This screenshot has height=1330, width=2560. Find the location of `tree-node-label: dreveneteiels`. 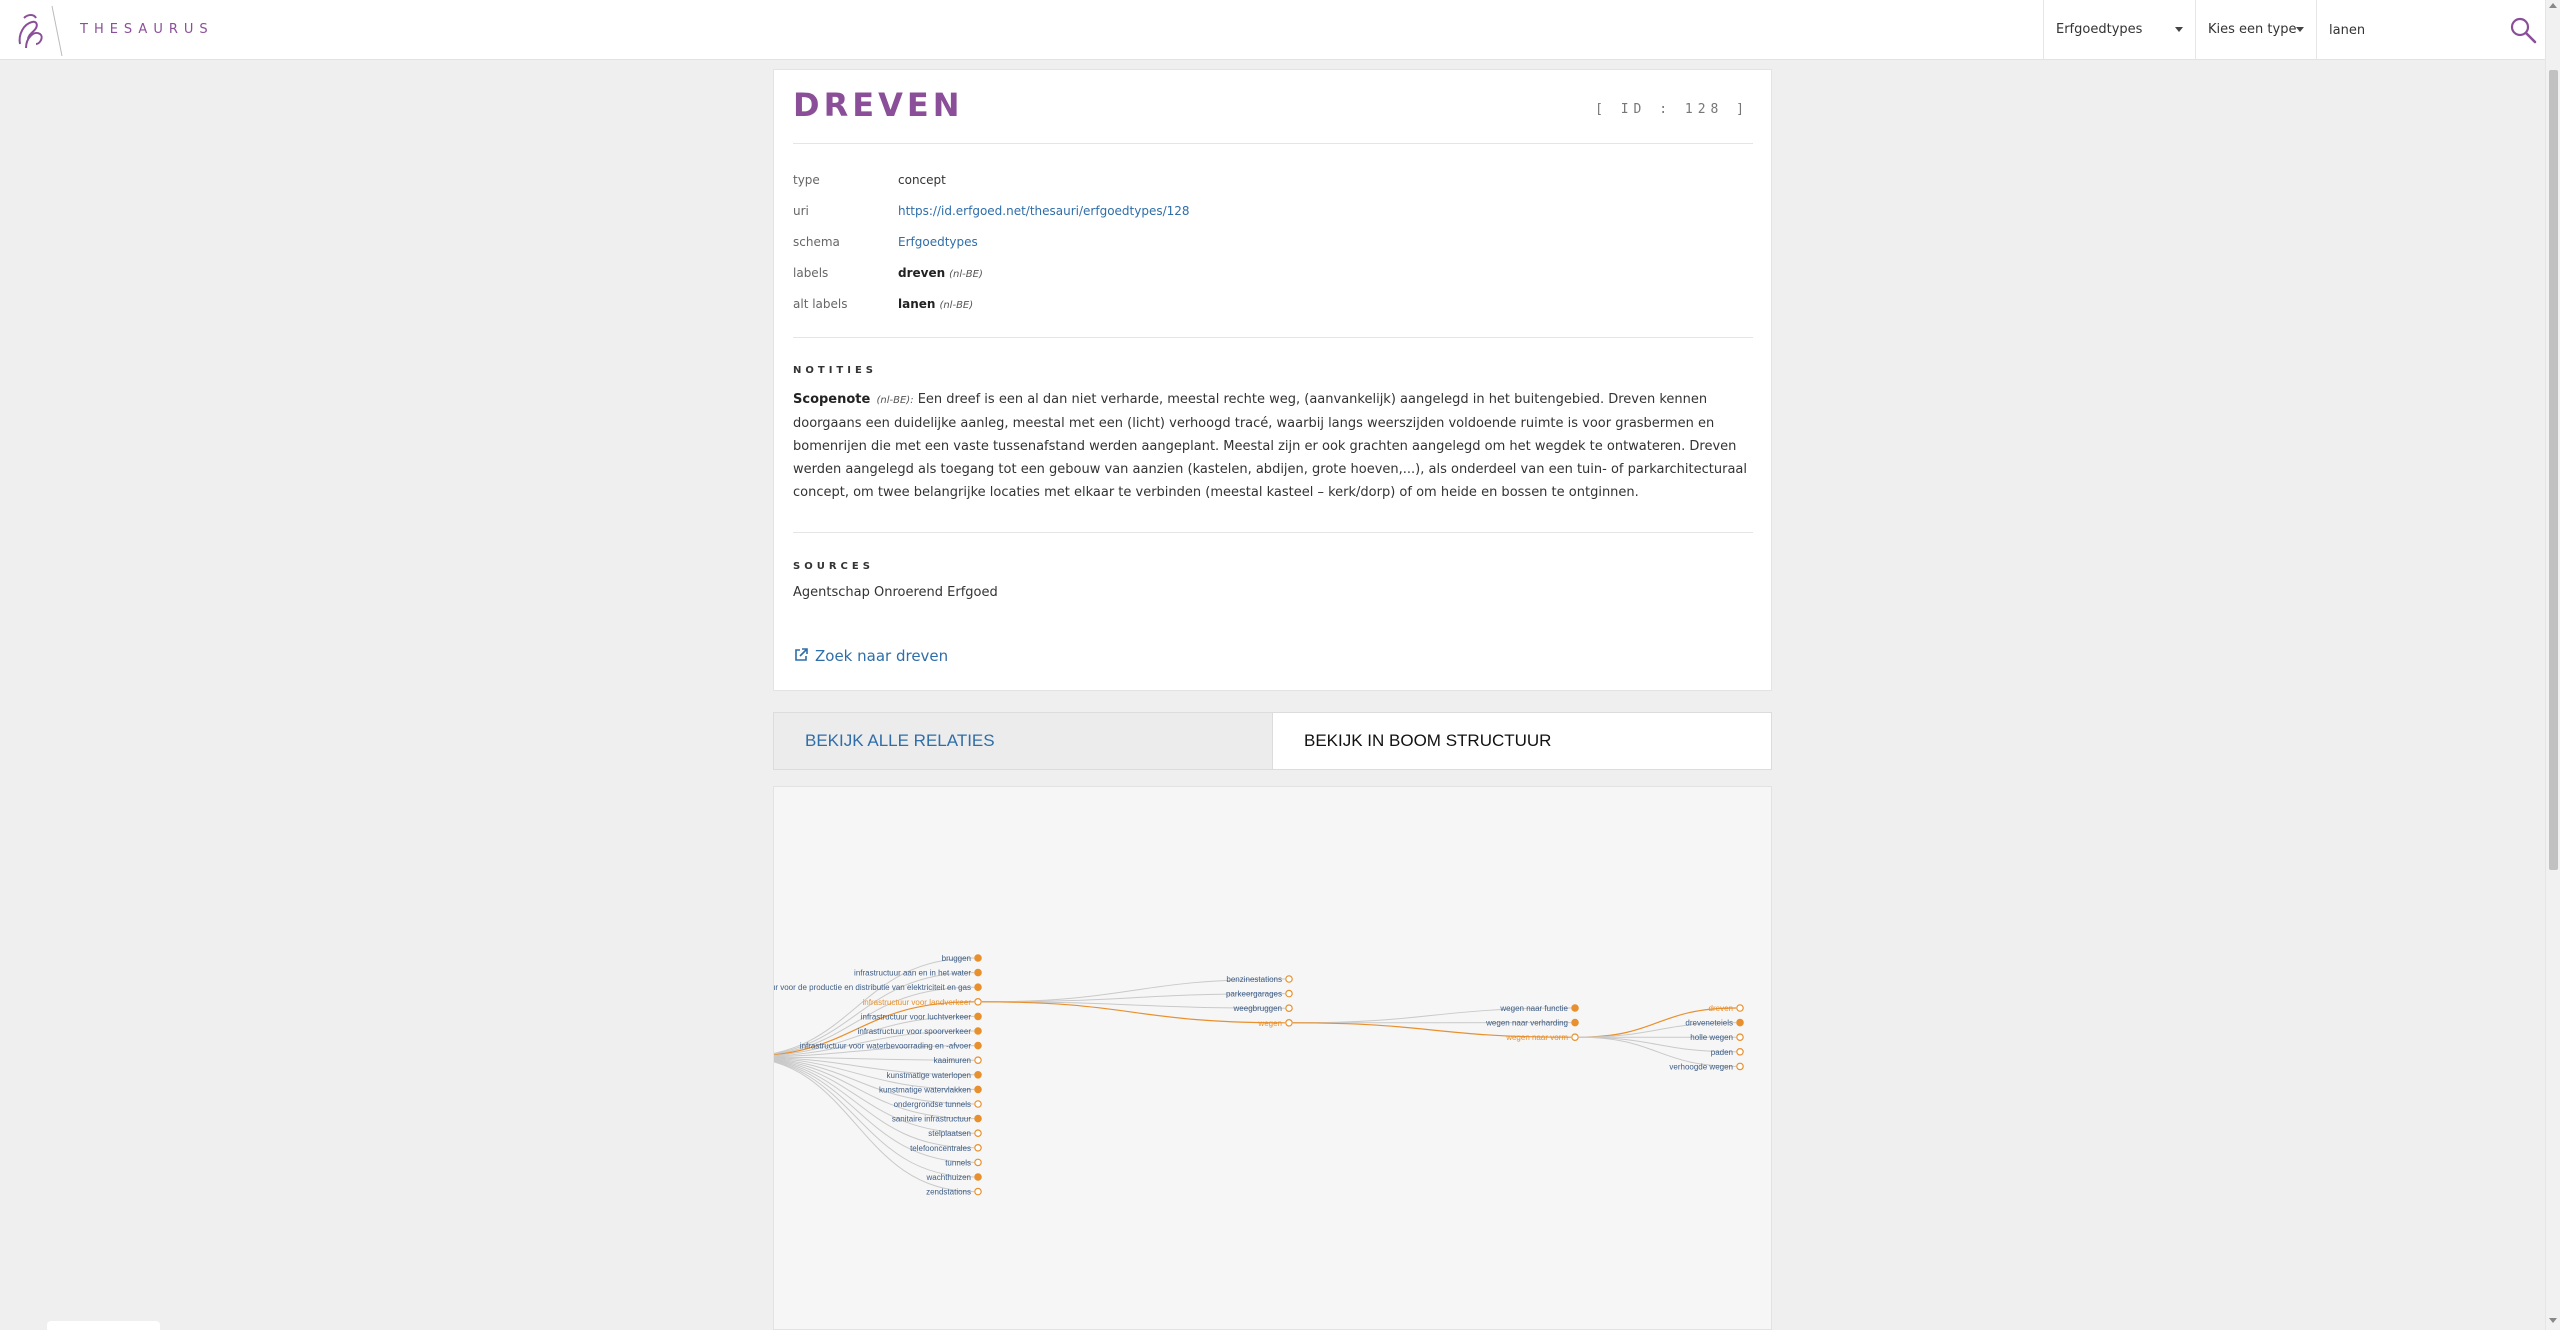

tree-node-label: dreveneteiels is located at coordinates (1709, 1023).